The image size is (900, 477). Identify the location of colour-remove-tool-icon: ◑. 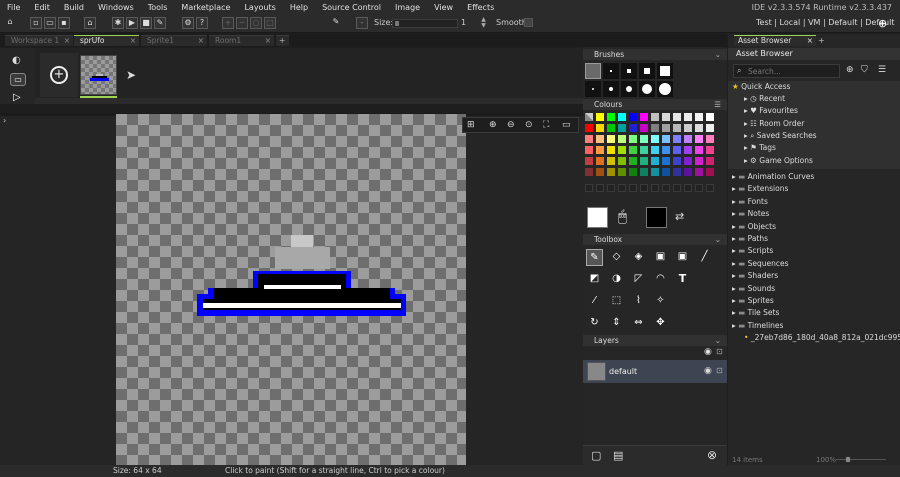
(616, 279).